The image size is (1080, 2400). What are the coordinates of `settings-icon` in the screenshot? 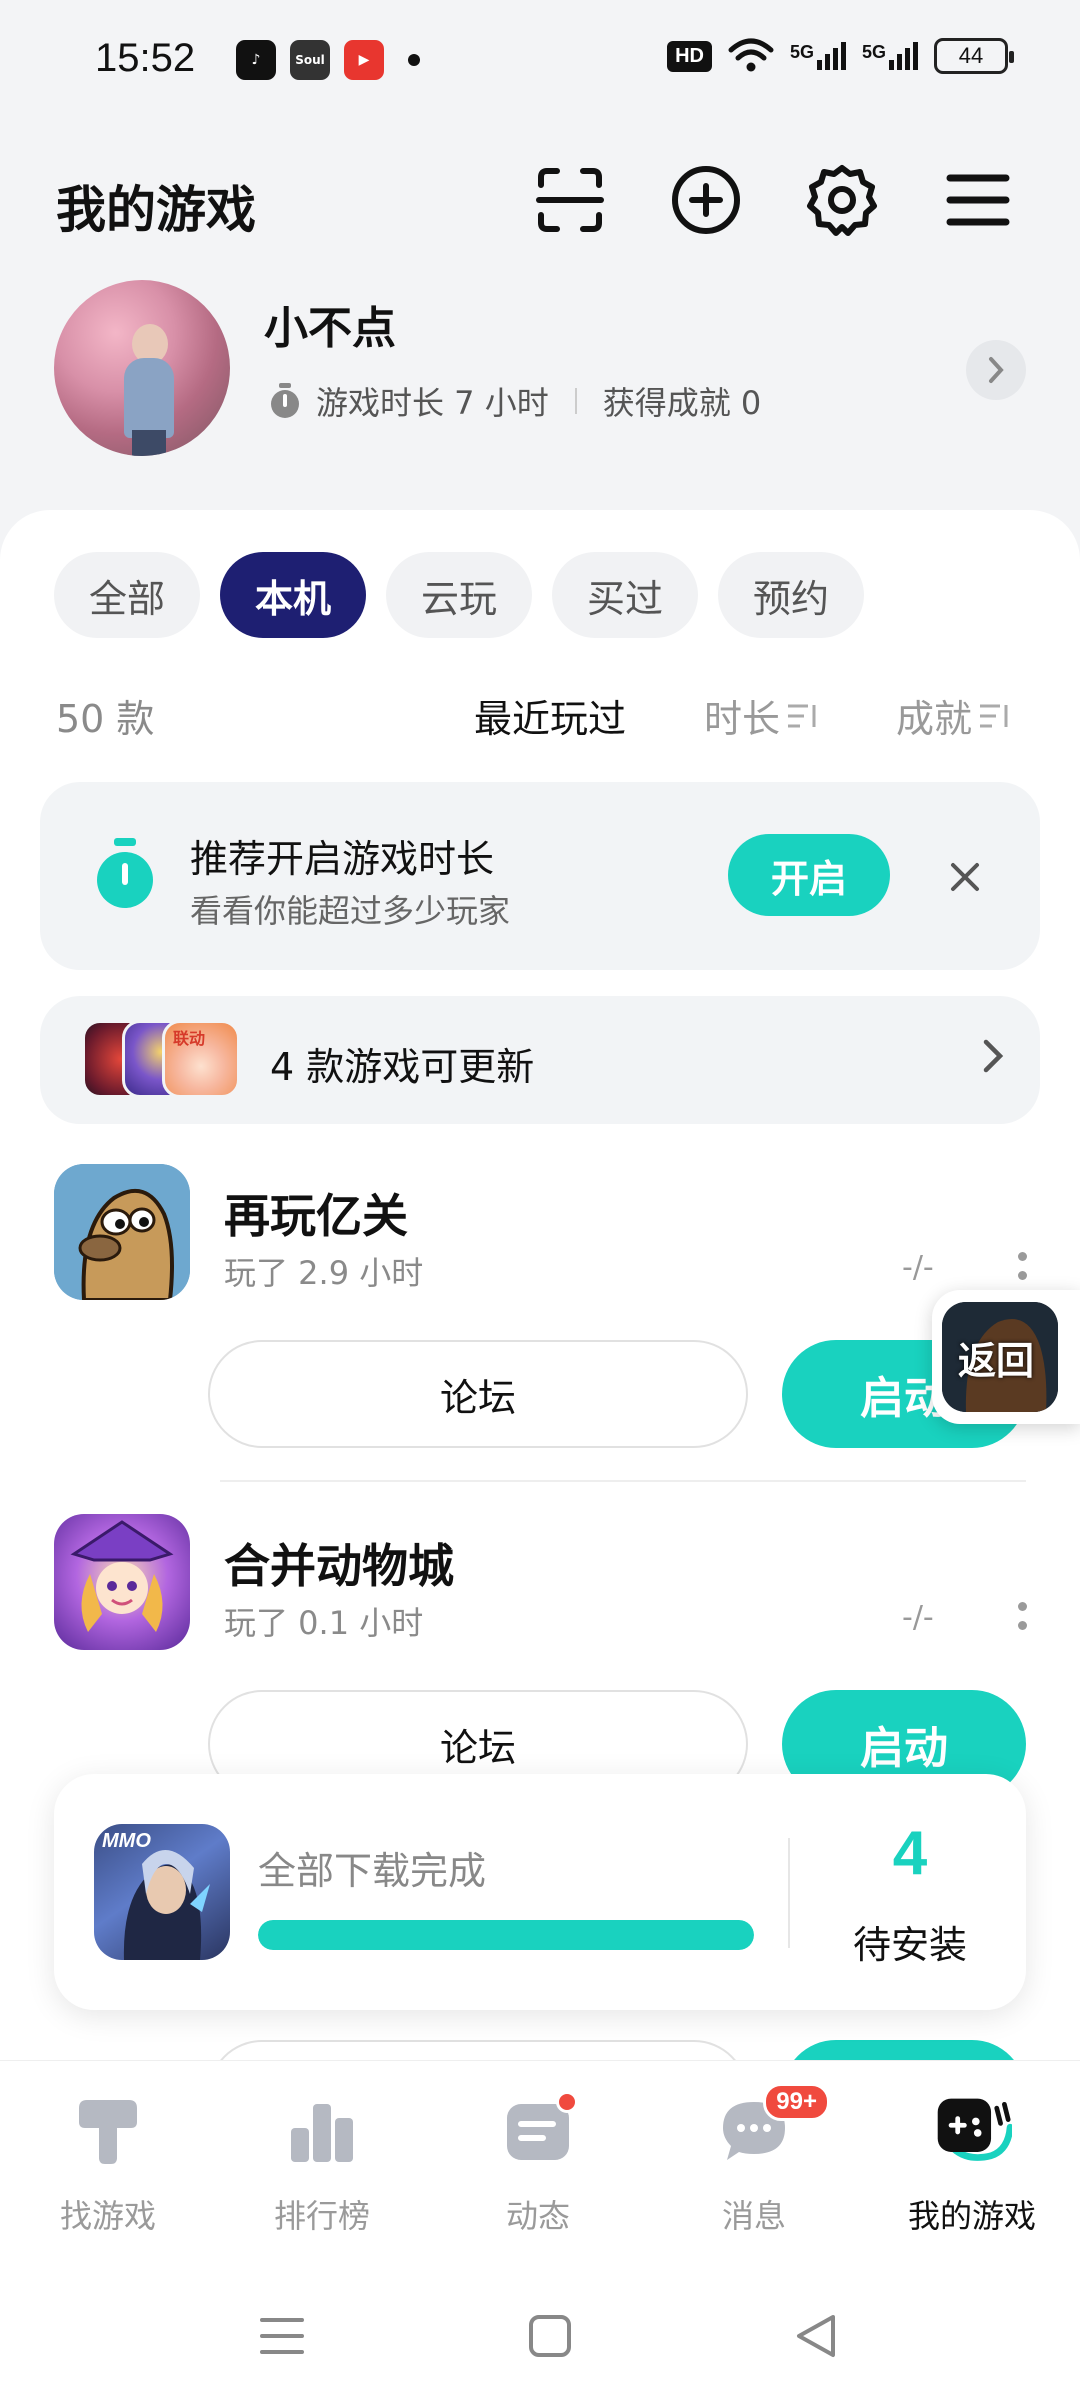 It's located at (842, 200).